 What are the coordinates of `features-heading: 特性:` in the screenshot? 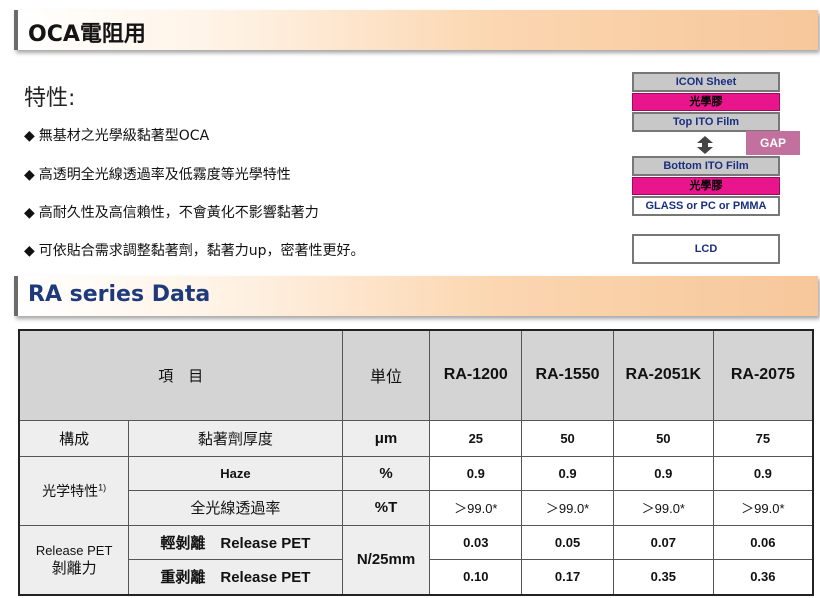 It's located at (50, 98).